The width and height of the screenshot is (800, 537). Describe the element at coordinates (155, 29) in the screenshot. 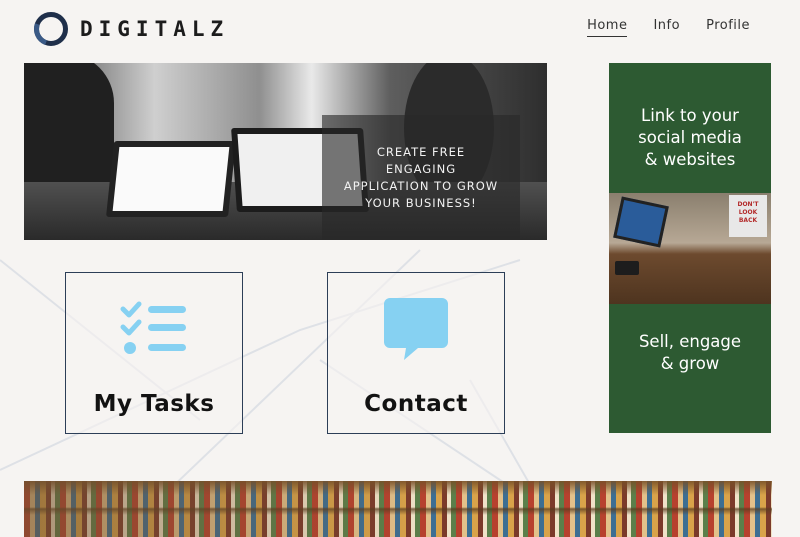

I see `brand-name: DIGITALZ` at that location.